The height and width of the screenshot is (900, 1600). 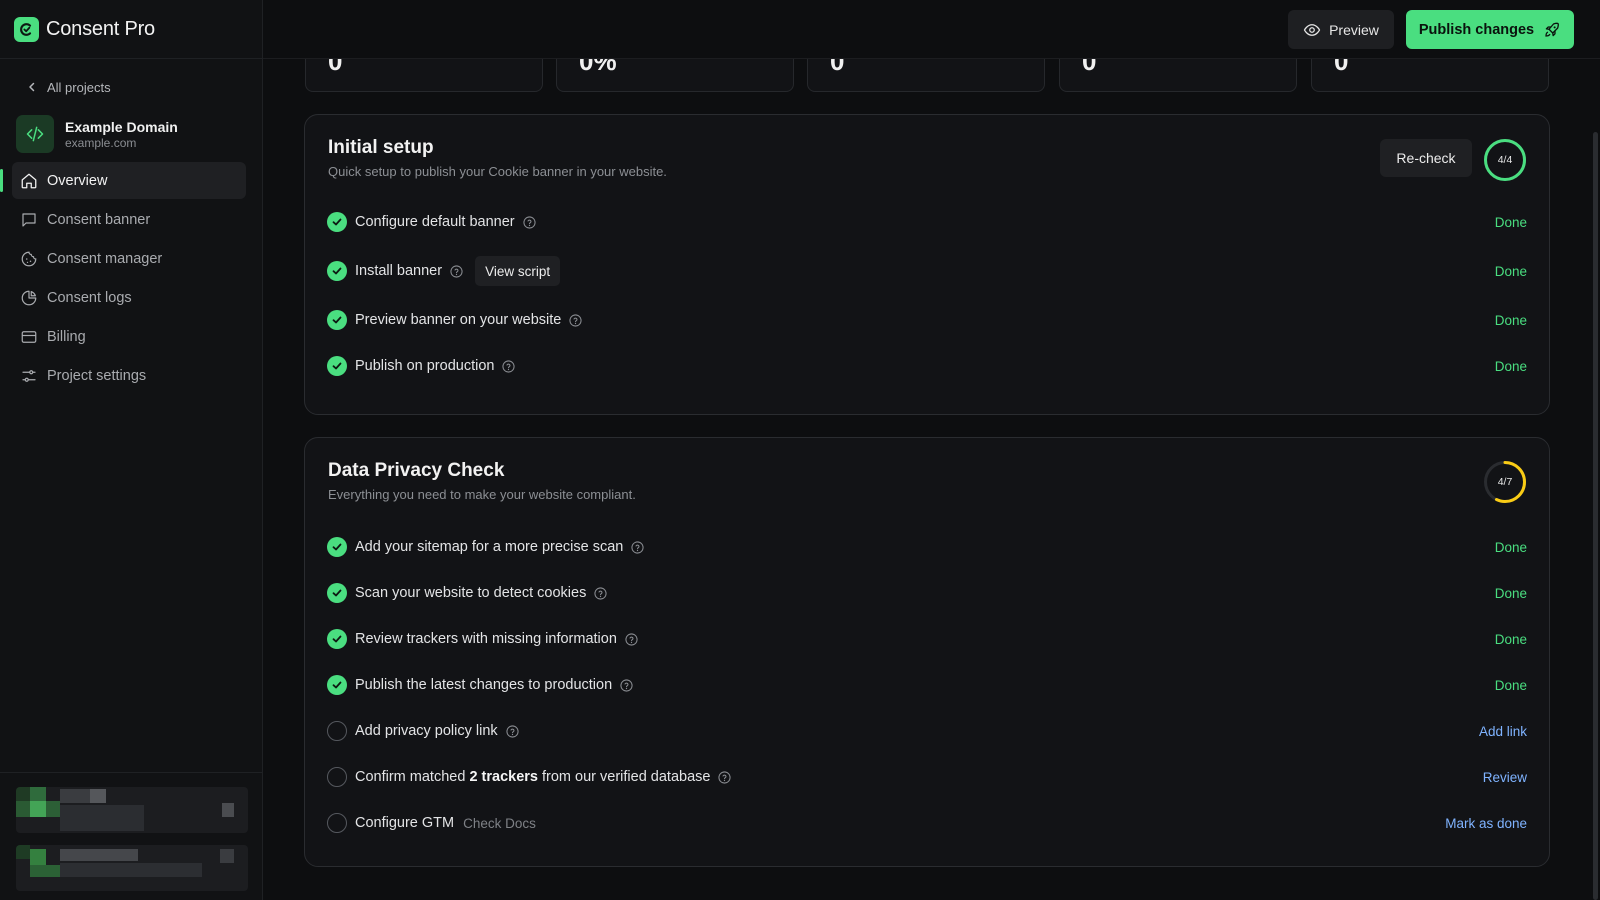 What do you see at coordinates (144, 87) in the screenshot?
I see `all-projects-link: All projects` at bounding box center [144, 87].